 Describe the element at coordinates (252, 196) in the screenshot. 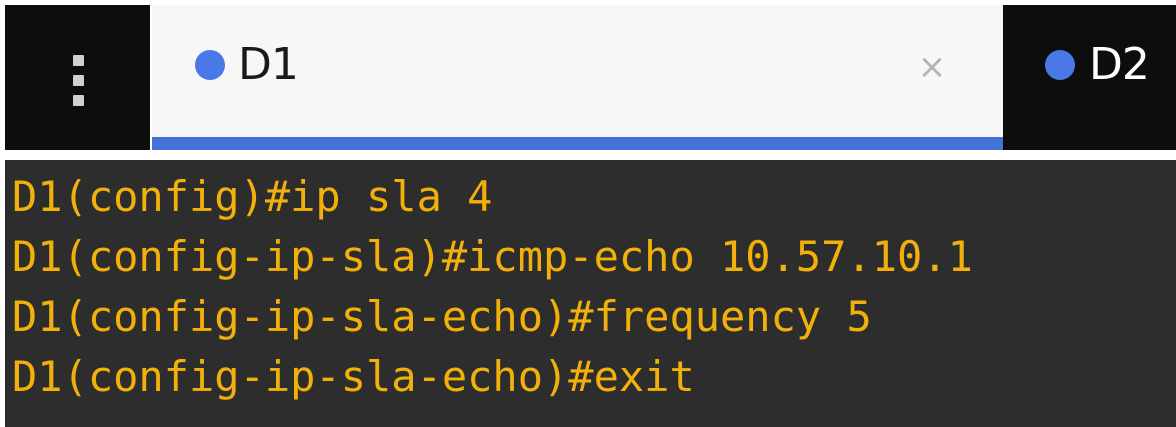

I see `terminal-line: D1(config)#ip sla 4` at that location.